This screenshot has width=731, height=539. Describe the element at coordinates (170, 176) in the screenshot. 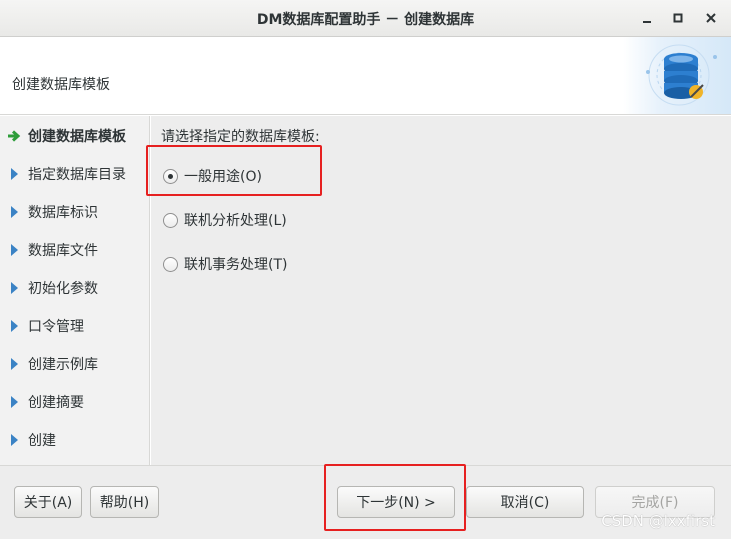

I see `radio-button-checked` at that location.